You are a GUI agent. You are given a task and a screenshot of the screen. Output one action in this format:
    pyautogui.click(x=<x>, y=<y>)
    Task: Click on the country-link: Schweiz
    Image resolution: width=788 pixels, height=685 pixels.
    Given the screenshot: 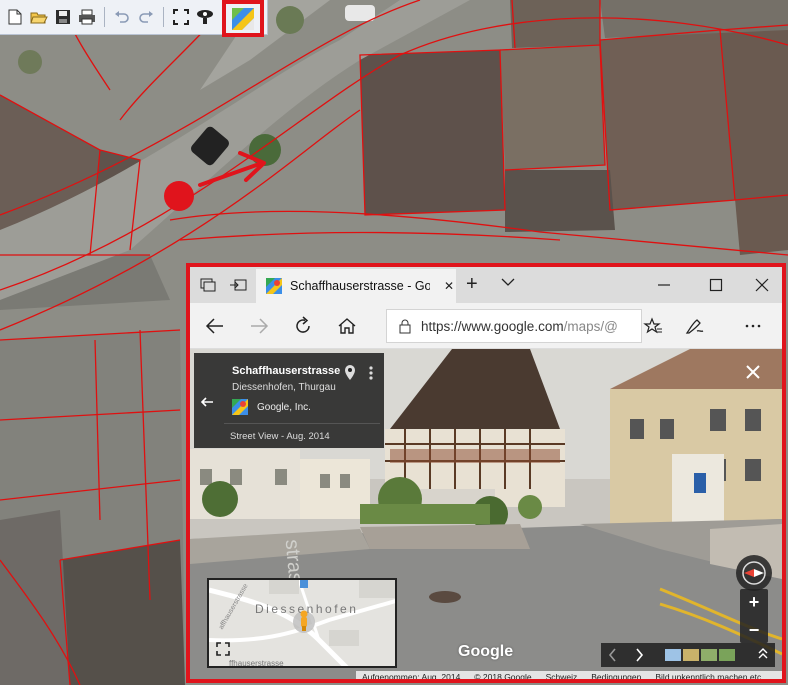 What is the action you would take?
    pyautogui.click(x=562, y=675)
    